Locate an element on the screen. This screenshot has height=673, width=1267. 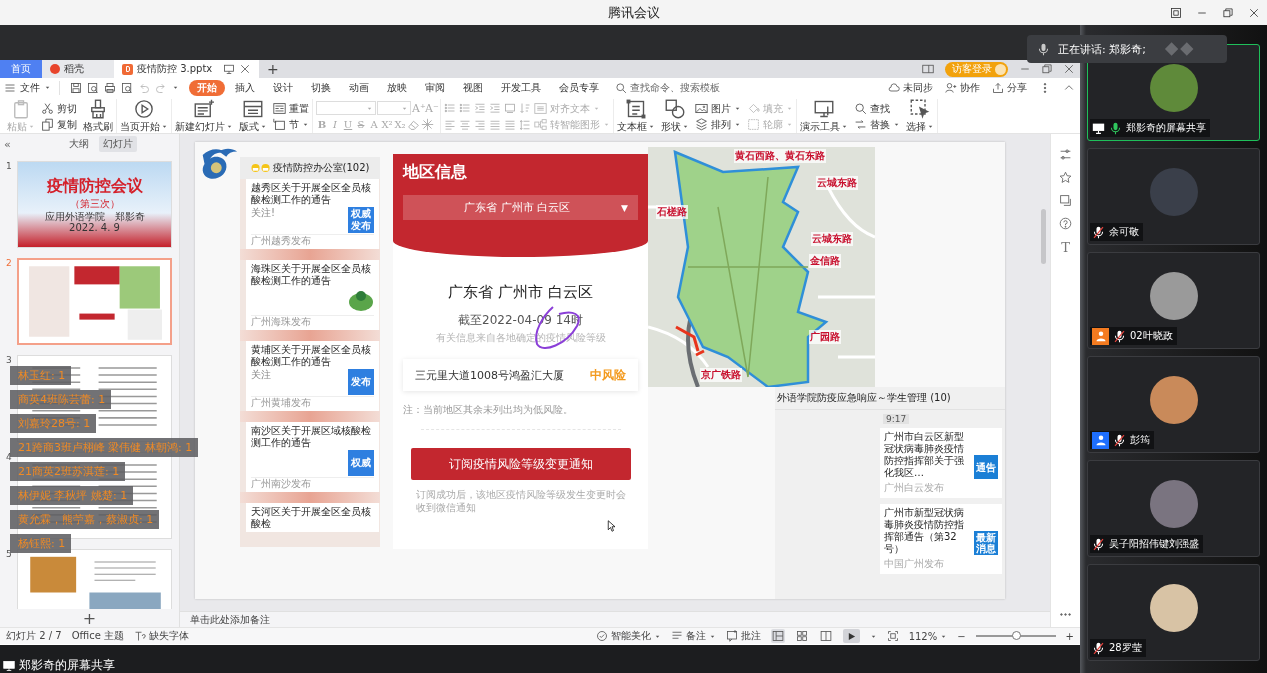
toolbar-action: 协作 is located at coordinates (962, 87).